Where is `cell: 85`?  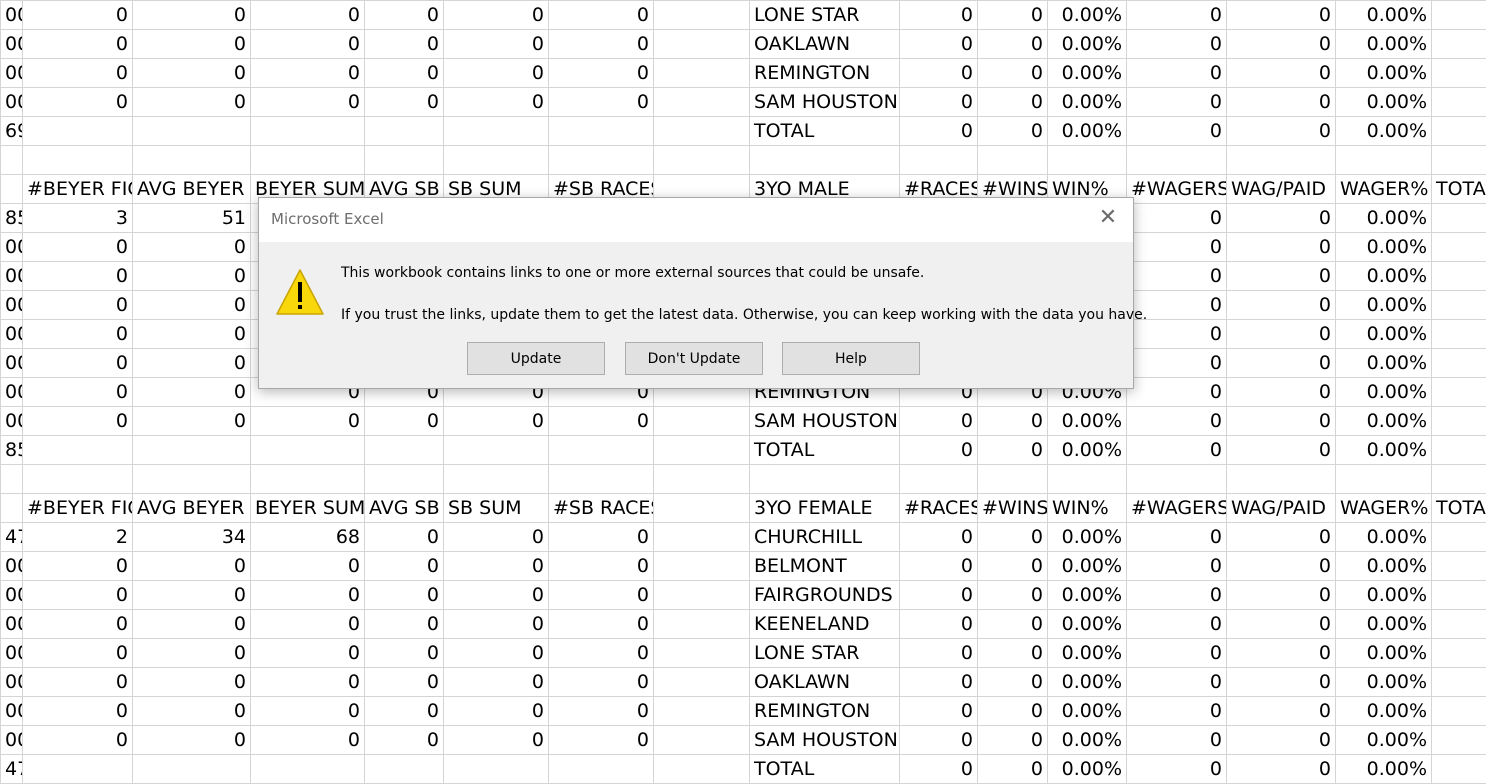 cell: 85 is located at coordinates (11, 218).